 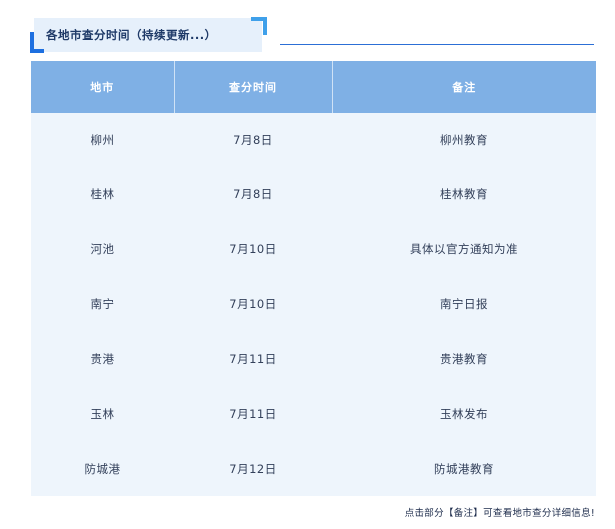 I want to click on table-row: 河池 7月10日 具体以官方通知为准, so click(x=313, y=248).